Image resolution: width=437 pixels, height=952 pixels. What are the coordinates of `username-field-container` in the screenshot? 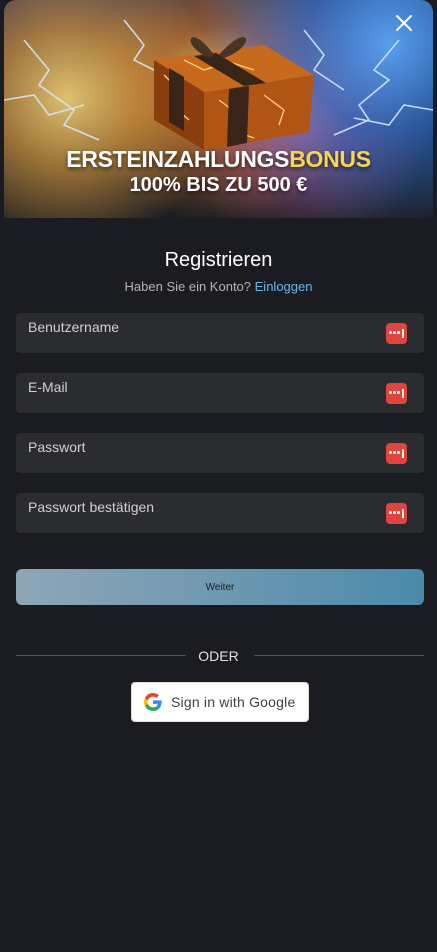 It's located at (220, 333).